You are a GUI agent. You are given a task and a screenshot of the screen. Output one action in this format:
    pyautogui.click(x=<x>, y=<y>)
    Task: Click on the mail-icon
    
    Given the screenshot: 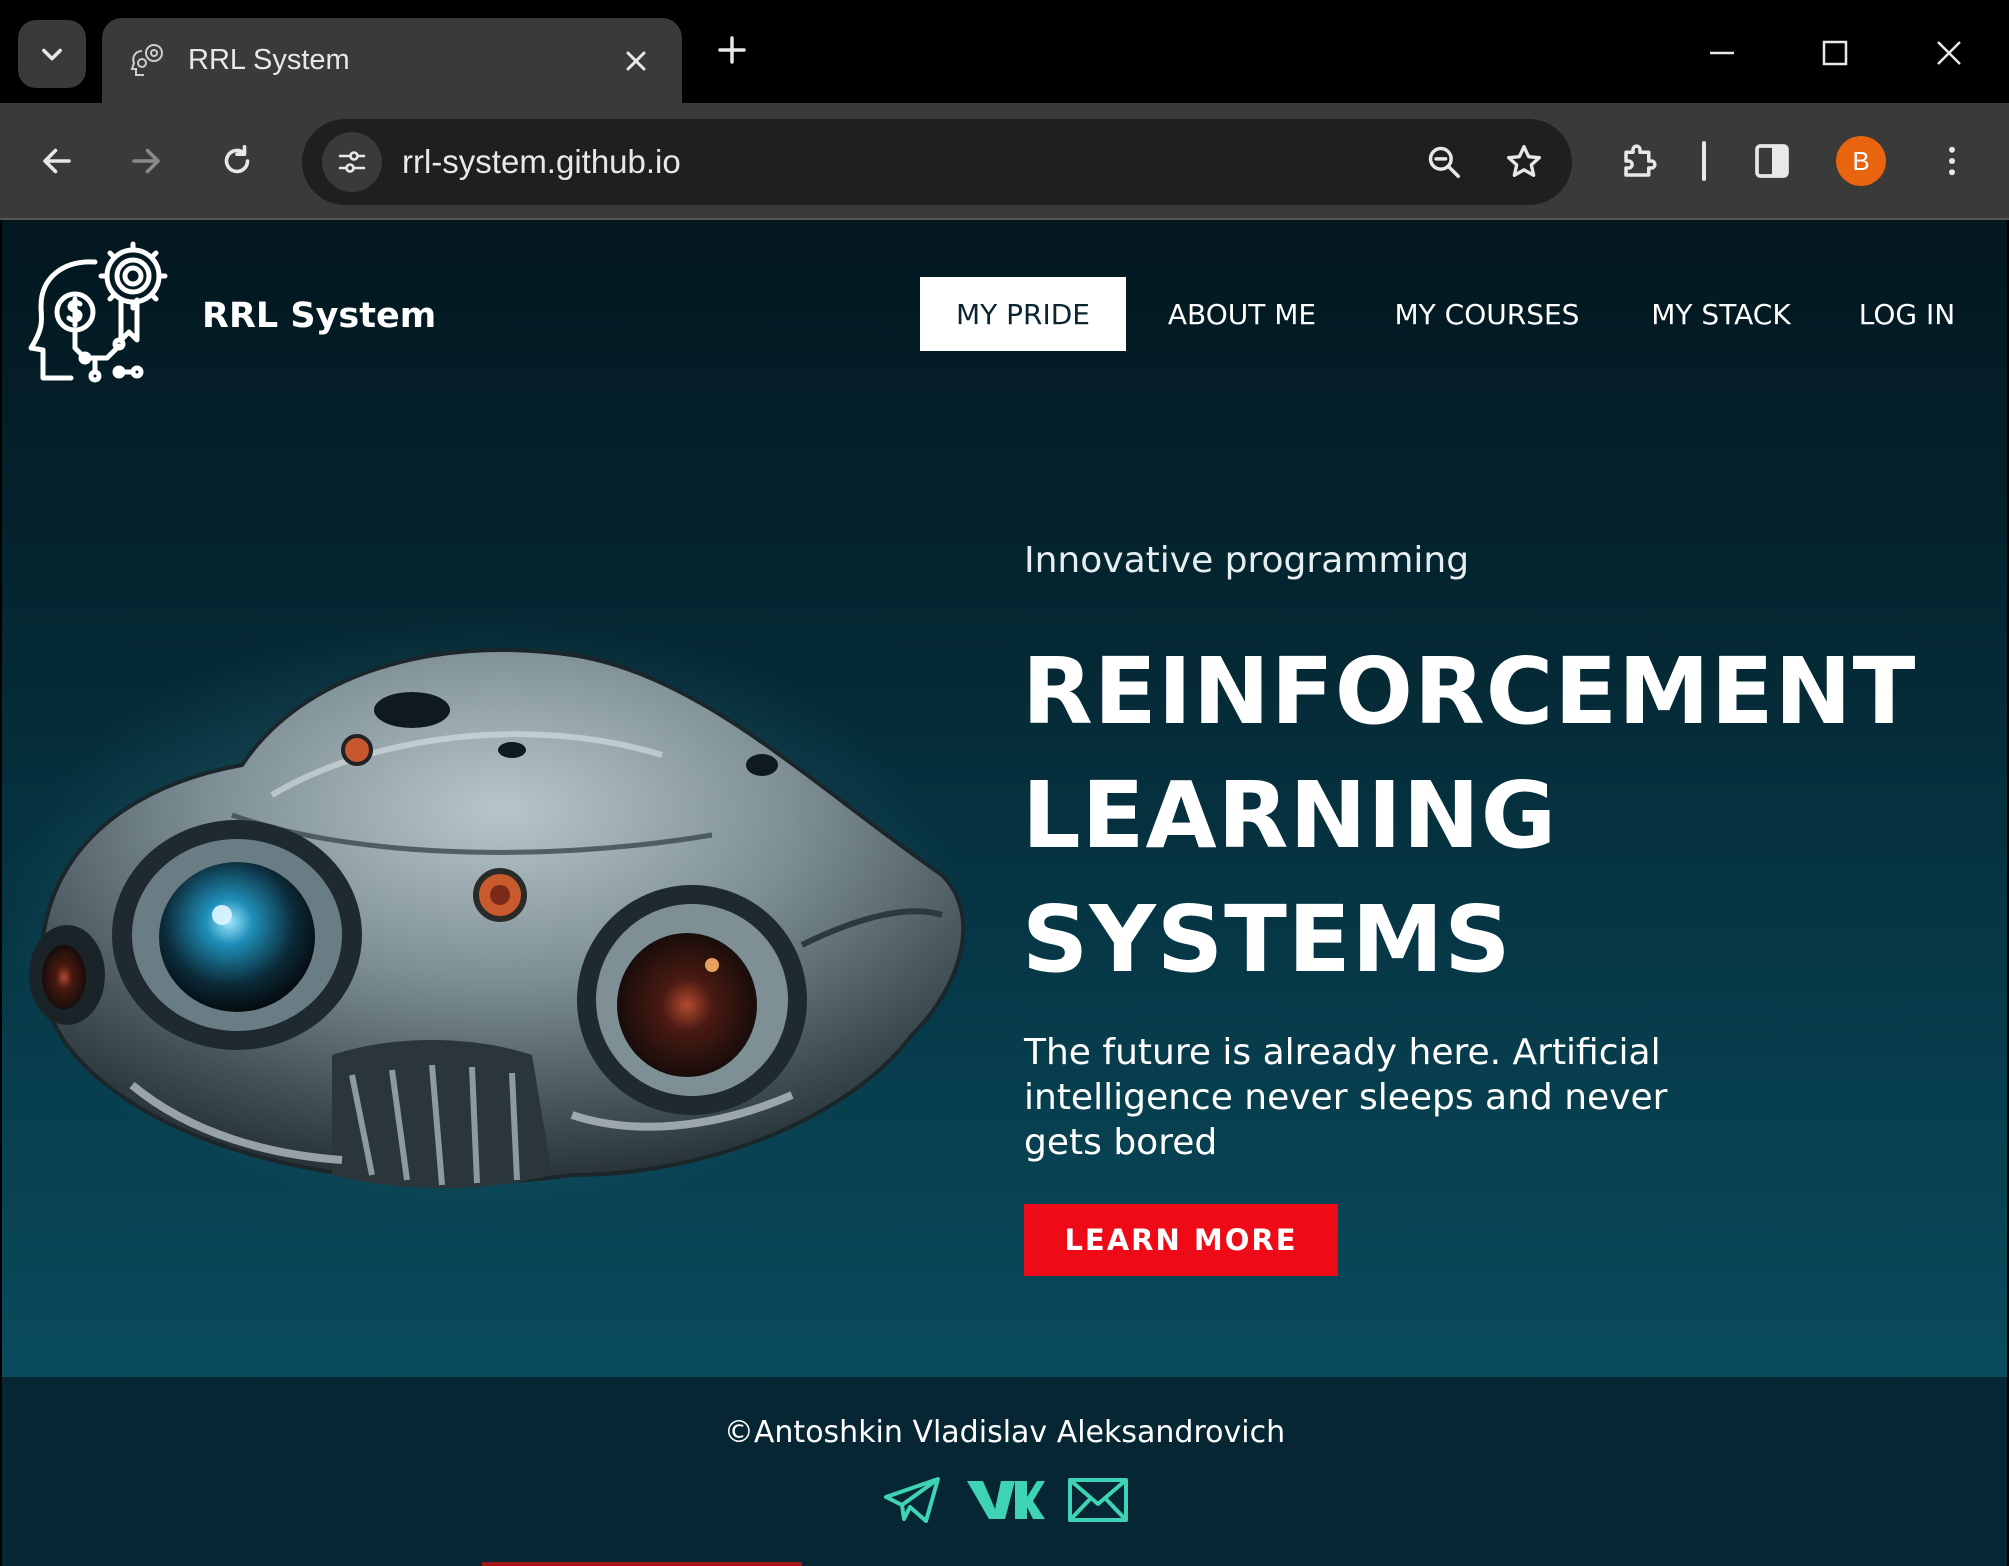 What is the action you would take?
    pyautogui.click(x=1097, y=1500)
    